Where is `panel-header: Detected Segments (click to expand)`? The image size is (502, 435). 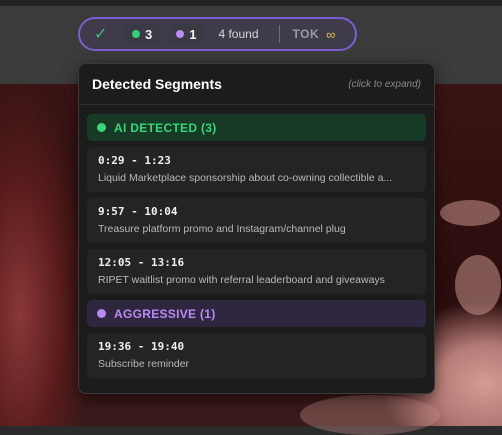
panel-header: Detected Segments (click to expand) is located at coordinates (256, 84).